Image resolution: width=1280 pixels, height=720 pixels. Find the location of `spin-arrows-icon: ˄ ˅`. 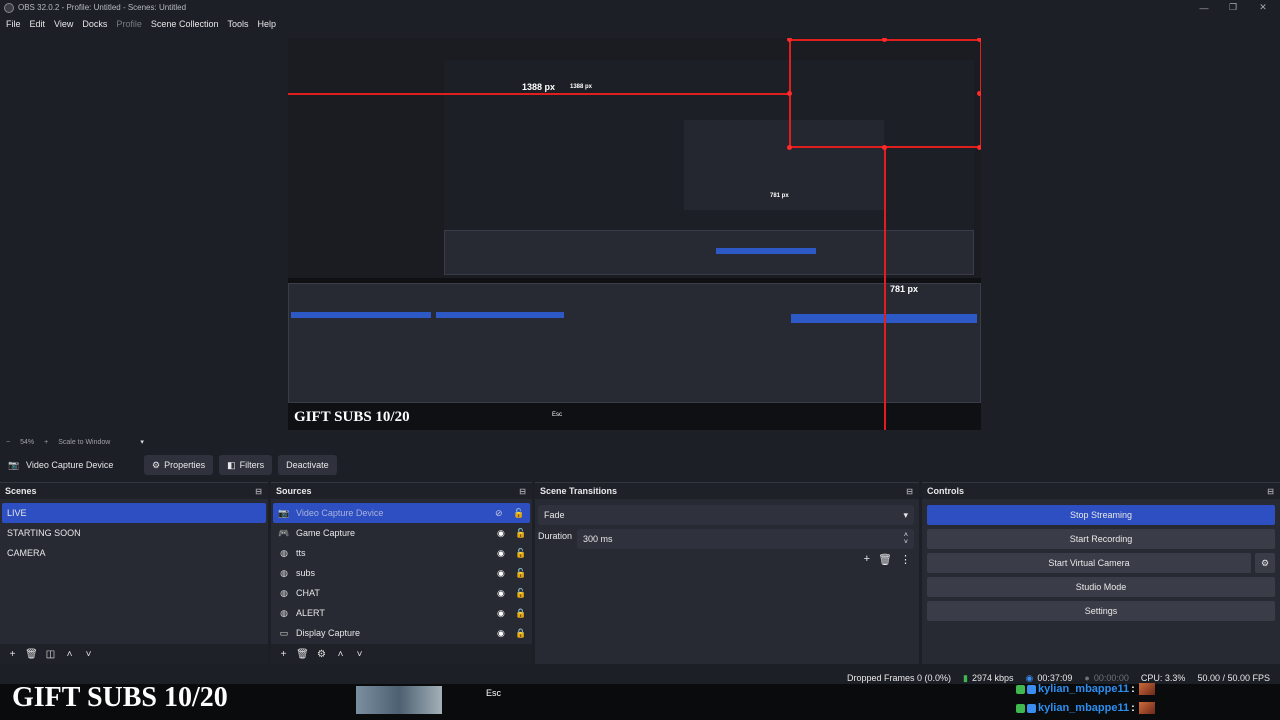

spin-arrows-icon: ˄ ˅ is located at coordinates (906, 539).